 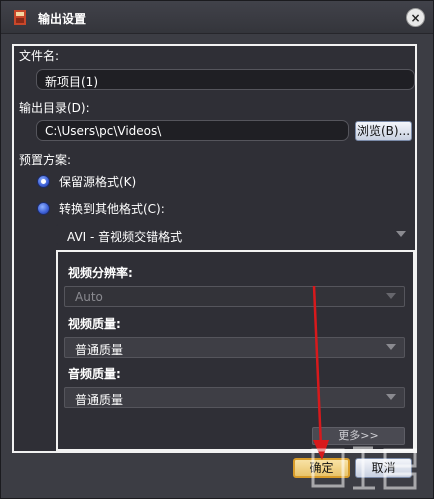 What do you see at coordinates (234, 397) in the screenshot?
I see `audio-quality-select: 普通质量` at bounding box center [234, 397].